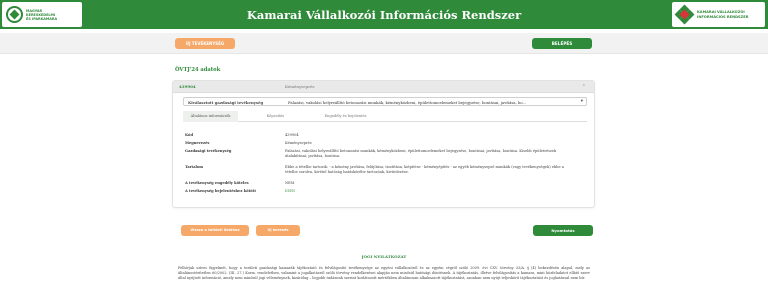 The height and width of the screenshot is (299, 768). Describe the element at coordinates (430, 191) in the screenshot. I see `detail-value-link: IGEN` at that location.